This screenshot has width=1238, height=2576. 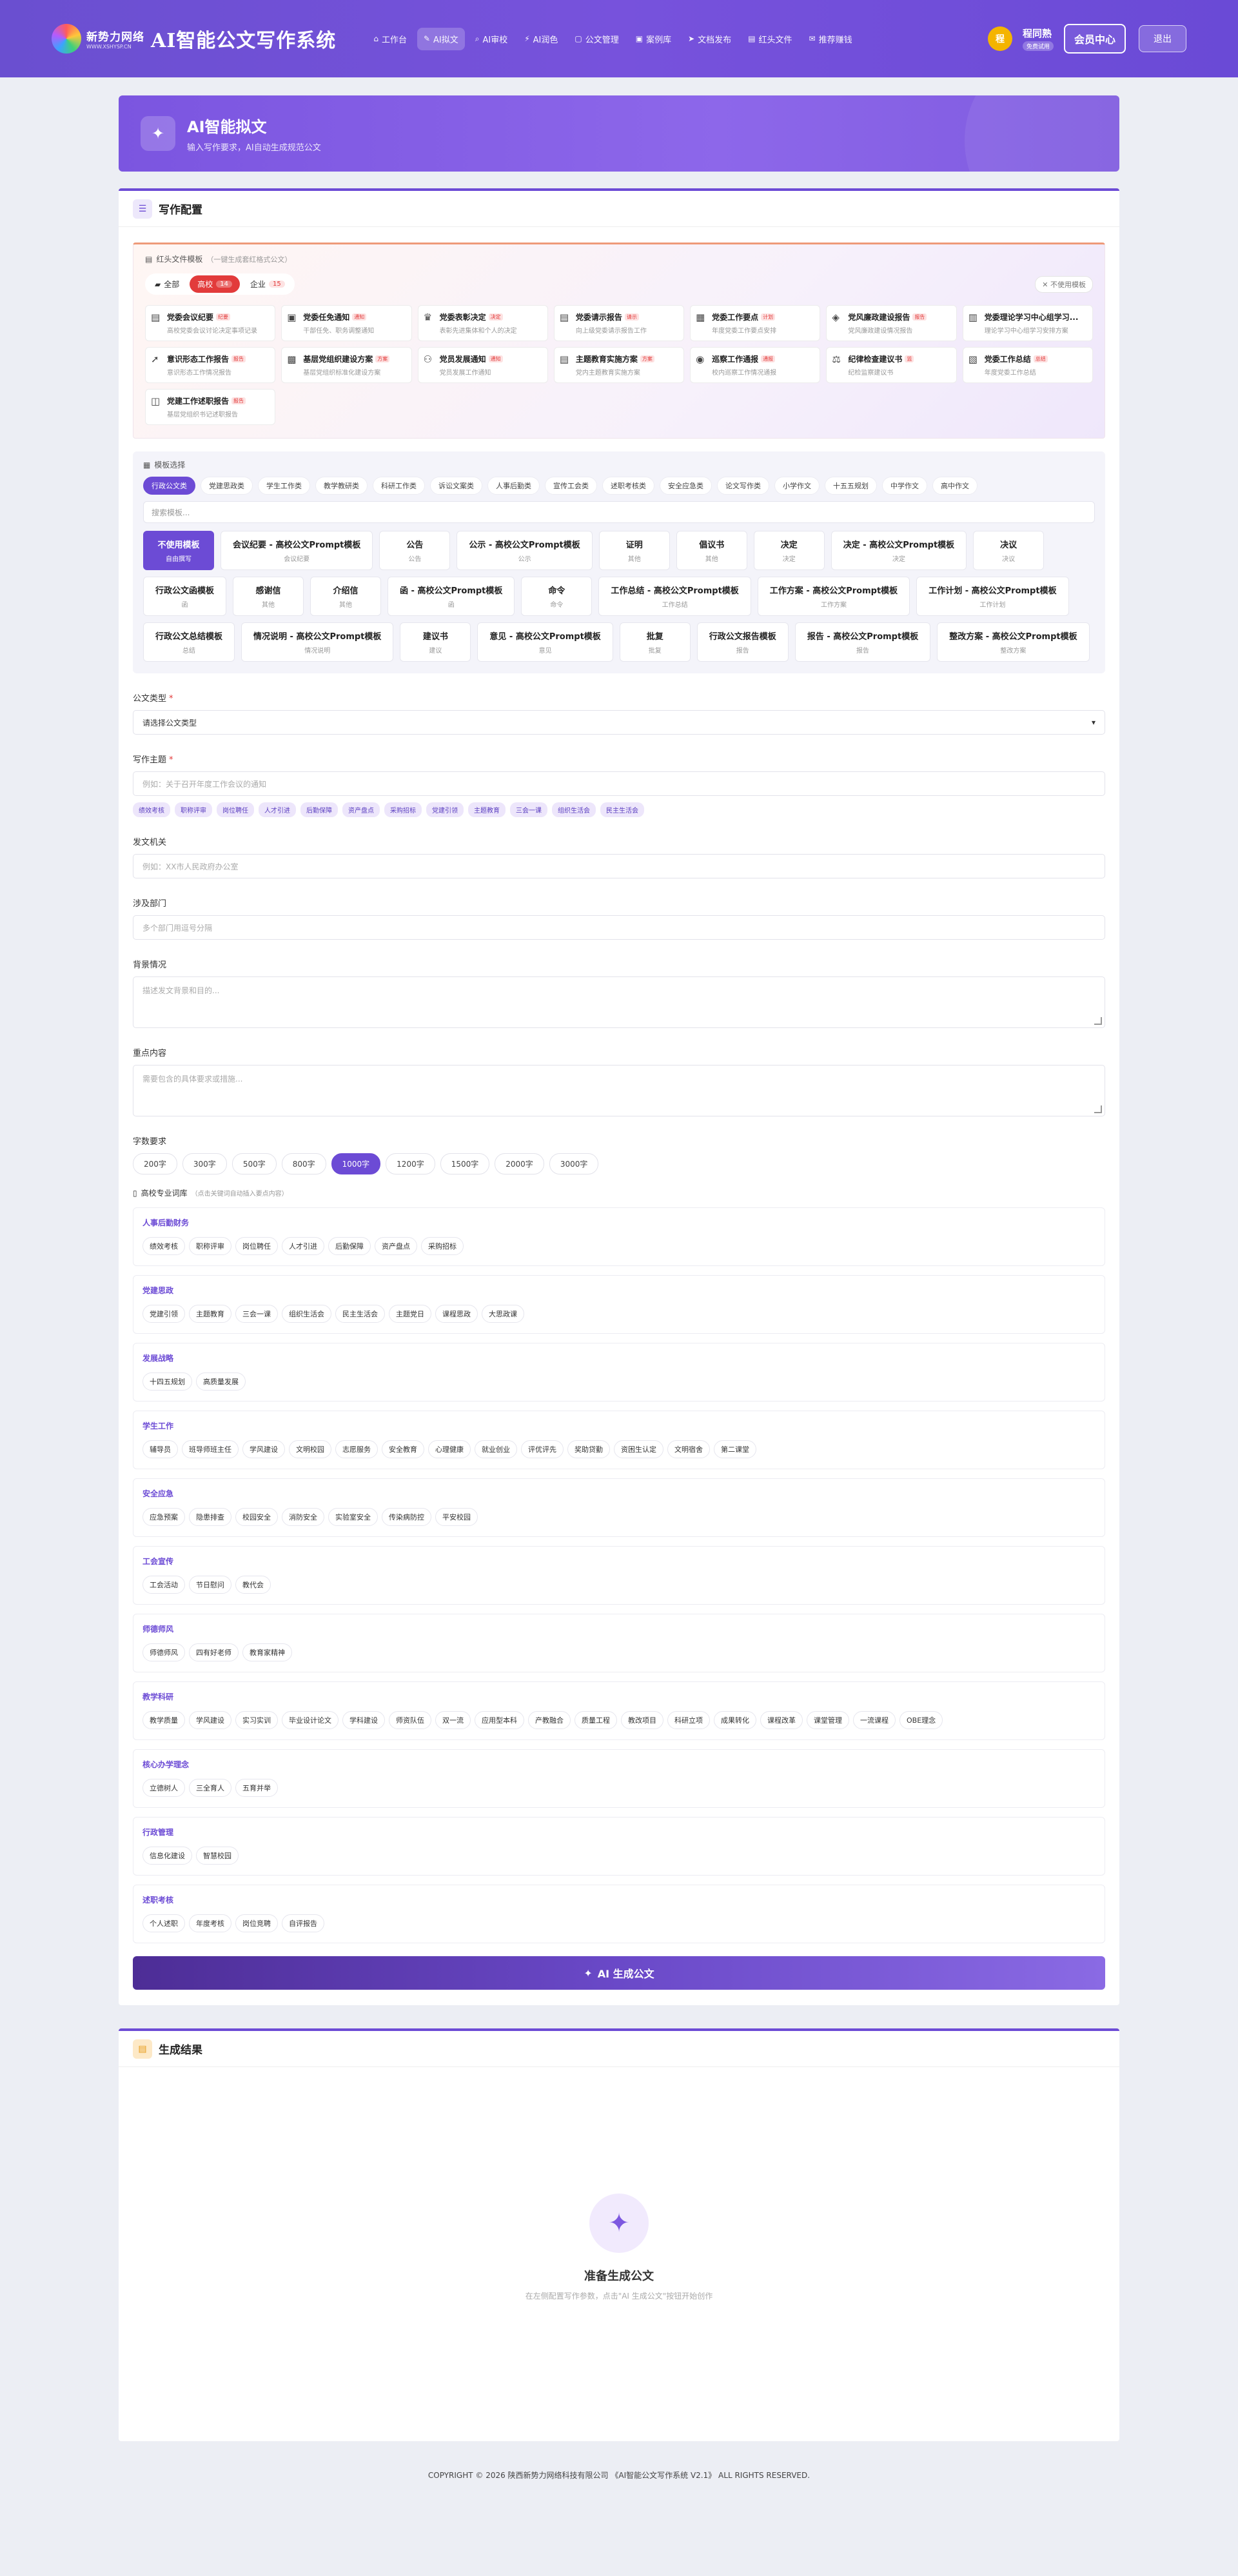 I want to click on template-option-button: 行政公文总结模板 总结, so click(x=189, y=642).